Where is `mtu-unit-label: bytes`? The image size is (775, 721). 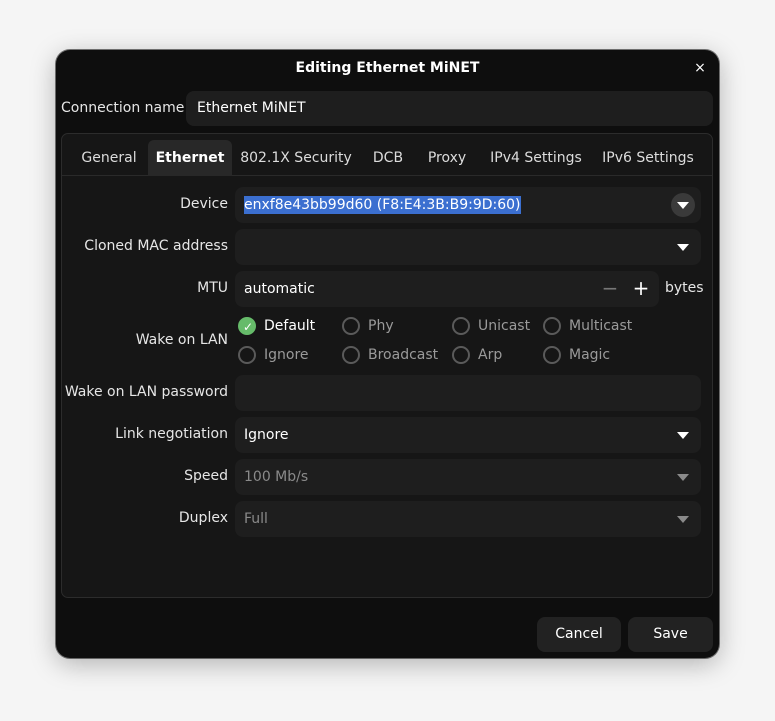 mtu-unit-label: bytes is located at coordinates (684, 288).